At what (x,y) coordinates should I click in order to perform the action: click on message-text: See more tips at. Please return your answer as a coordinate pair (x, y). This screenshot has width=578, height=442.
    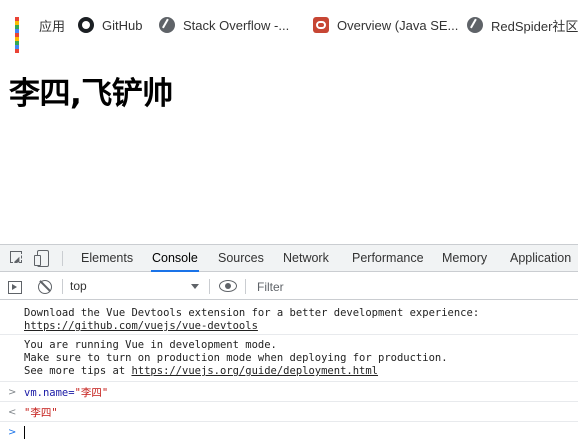
    Looking at the image, I should click on (78, 371).